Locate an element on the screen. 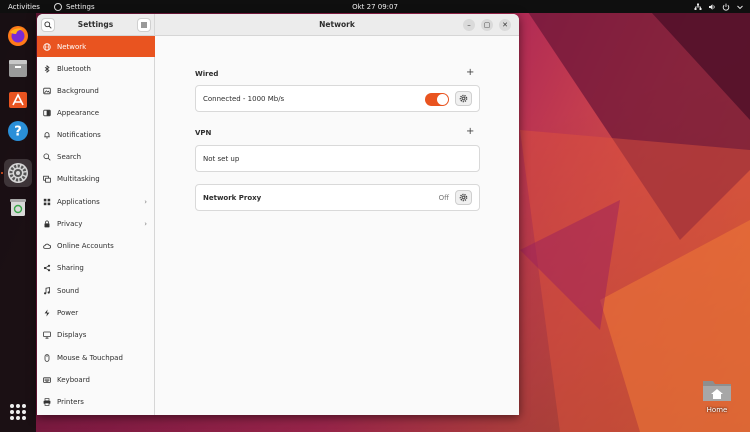 The image size is (750, 432). dock-settings is located at coordinates (18, 173).